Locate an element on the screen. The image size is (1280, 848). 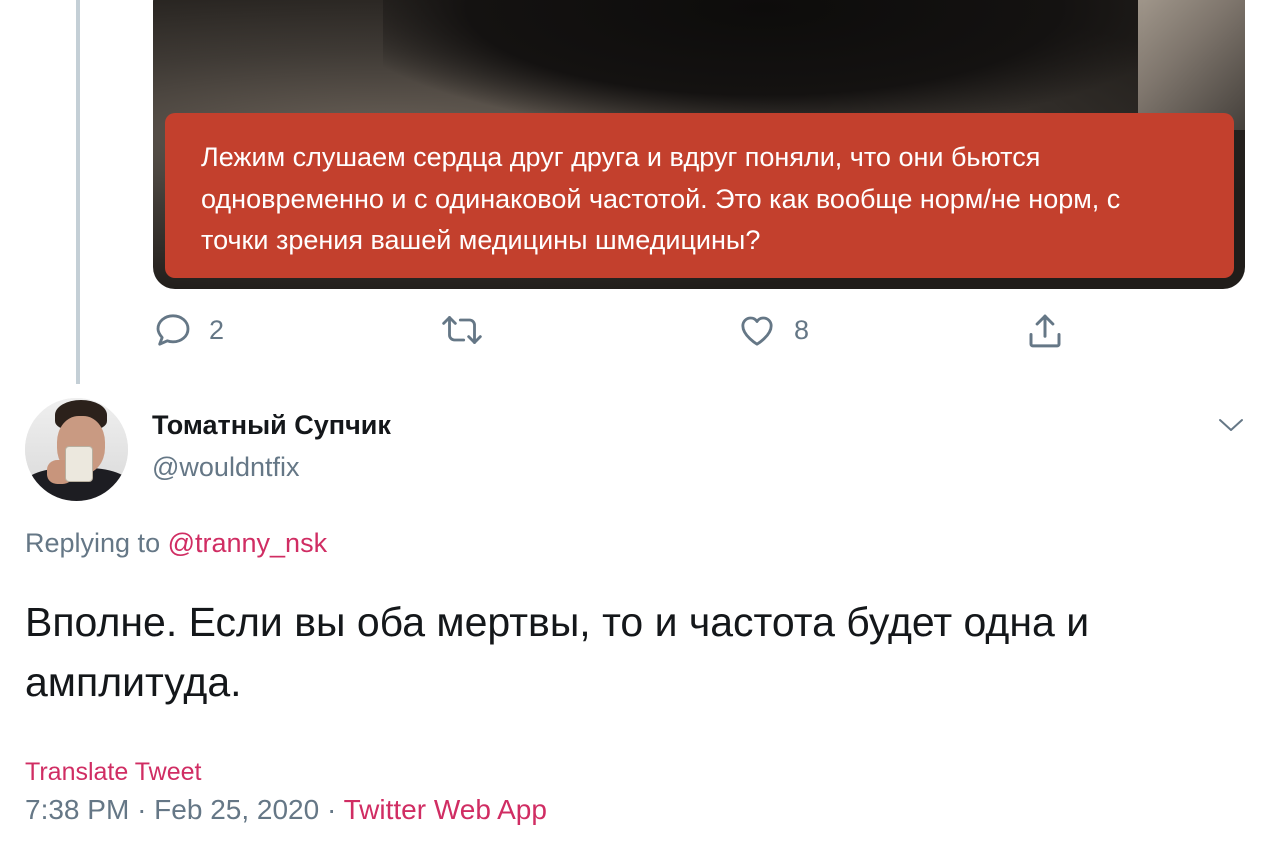
source-app-link: Twitter Web App is located at coordinates (445, 809).